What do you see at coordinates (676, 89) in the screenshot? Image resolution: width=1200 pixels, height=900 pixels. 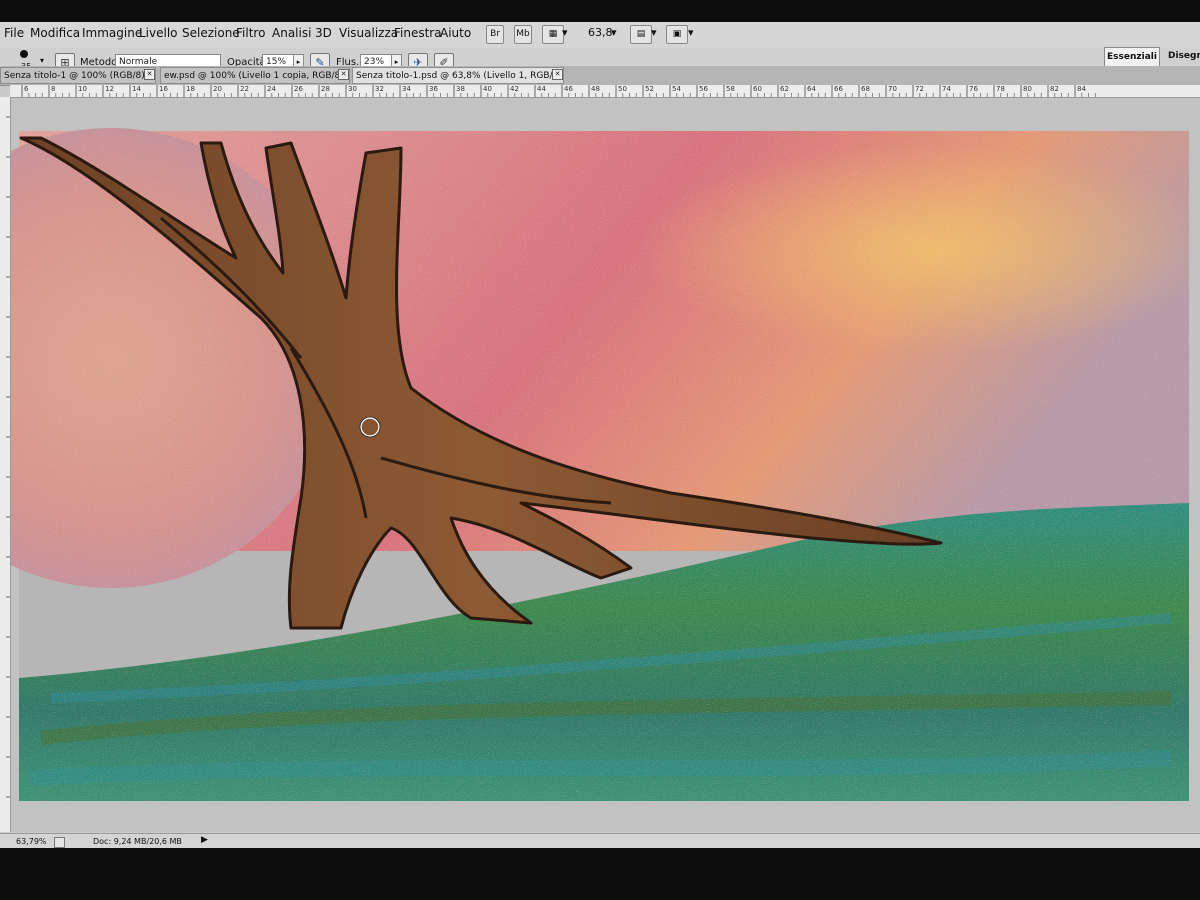 I see `ruler-label: 54` at bounding box center [676, 89].